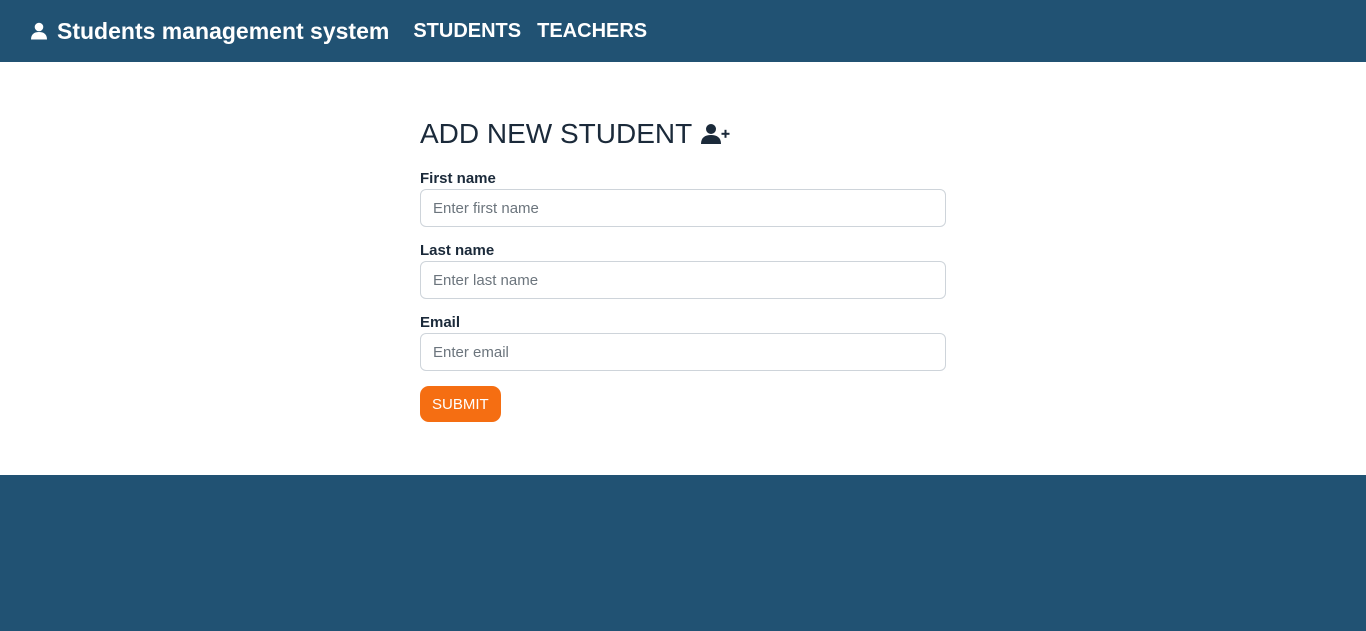 This screenshot has height=631, width=1366. I want to click on nav-link-teachers: TEACHERS, so click(592, 31).